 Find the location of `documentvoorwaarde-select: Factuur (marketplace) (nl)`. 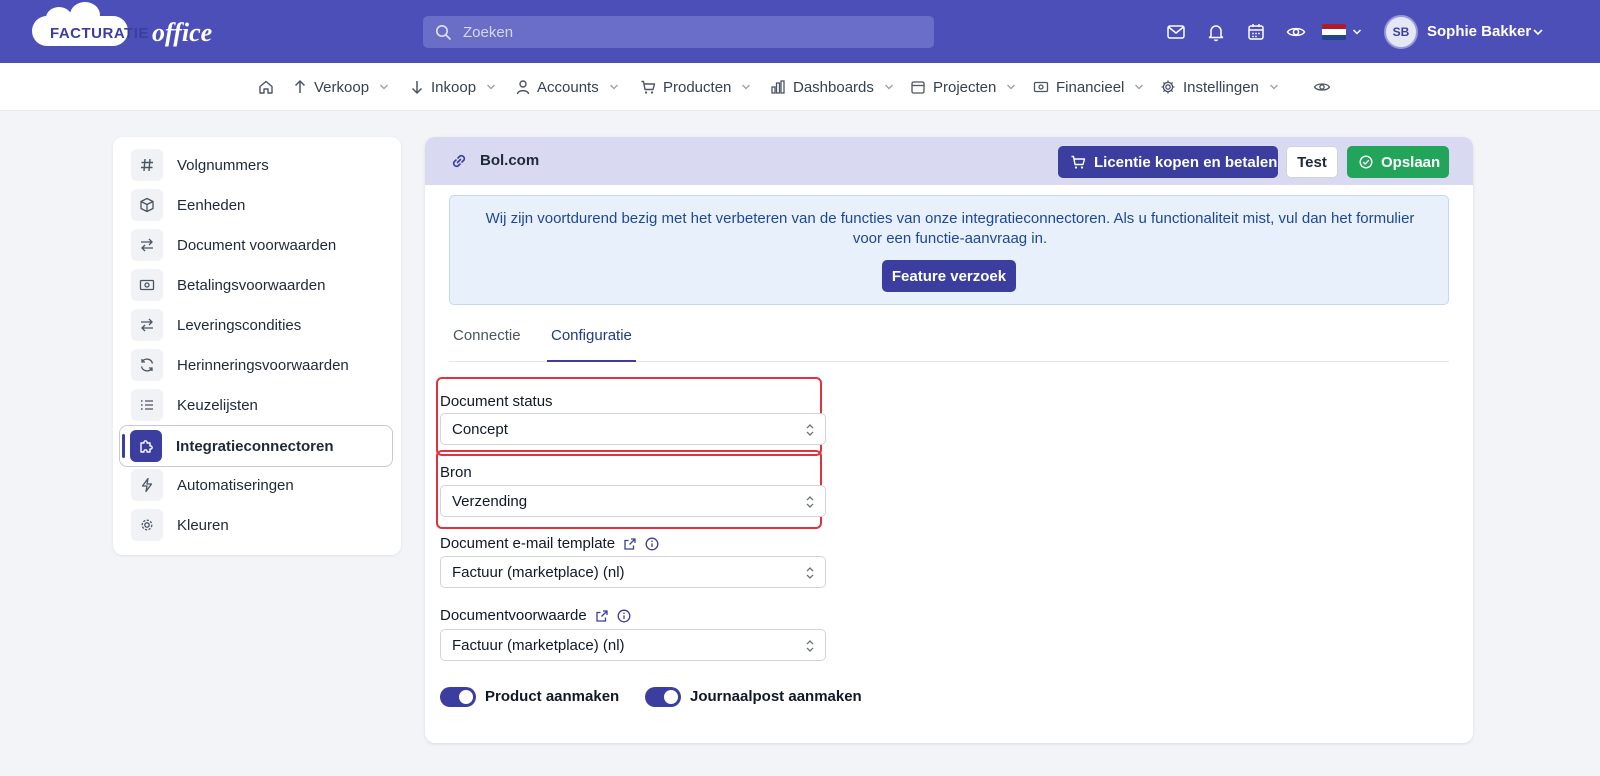

documentvoorwaarde-select: Factuur (marketplace) (nl) is located at coordinates (633, 645).